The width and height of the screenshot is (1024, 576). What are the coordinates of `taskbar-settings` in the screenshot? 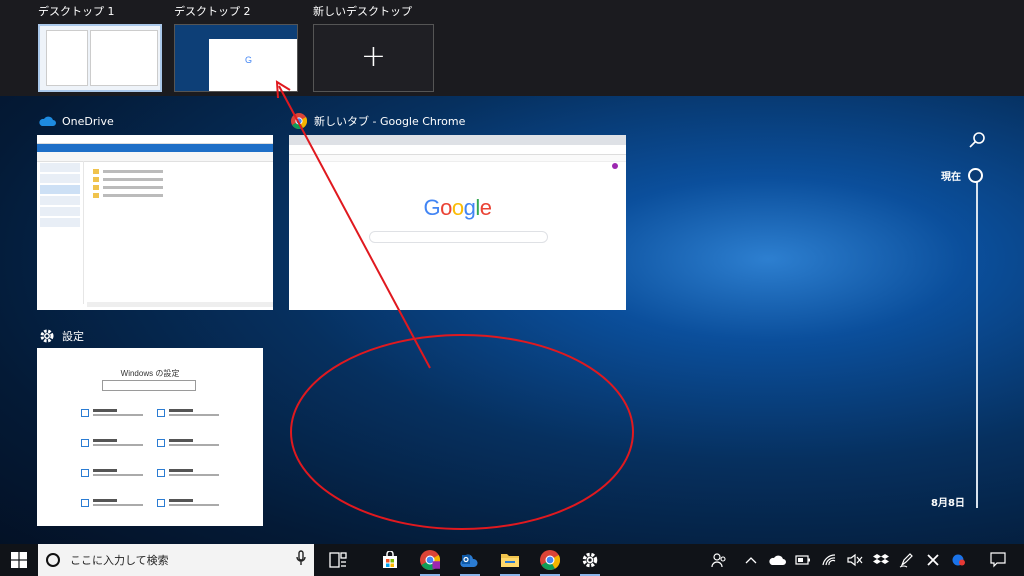 It's located at (590, 560).